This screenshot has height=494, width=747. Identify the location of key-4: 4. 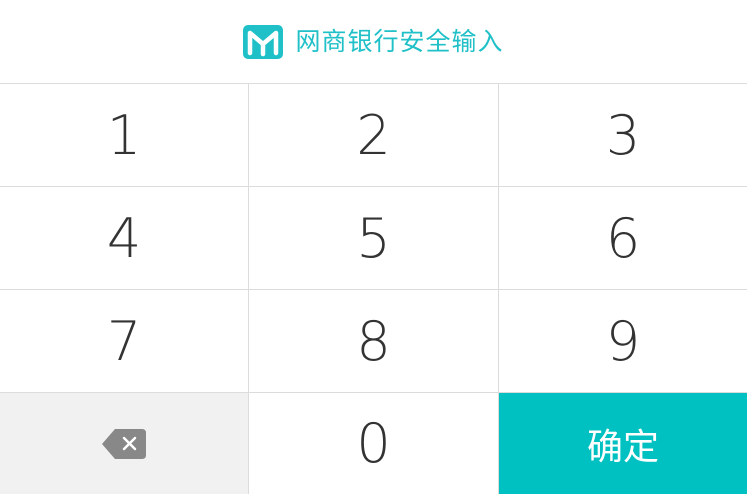
(124, 238).